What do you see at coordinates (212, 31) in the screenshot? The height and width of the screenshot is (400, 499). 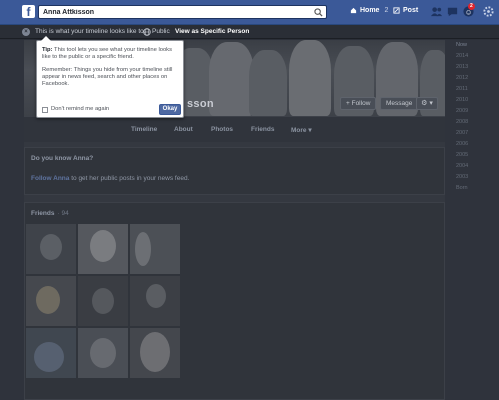 I see `view-as-specific-person-link: View as Specific Person` at bounding box center [212, 31].